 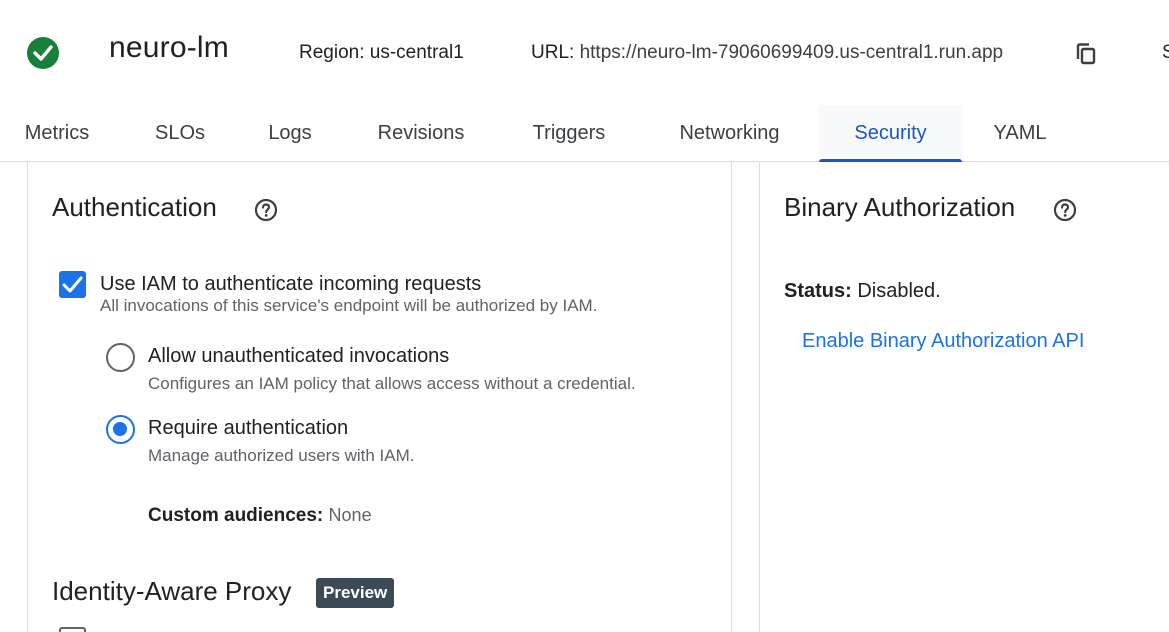 What do you see at coordinates (900, 207) in the screenshot?
I see `binary-authorization-title: Binary Authorization` at bounding box center [900, 207].